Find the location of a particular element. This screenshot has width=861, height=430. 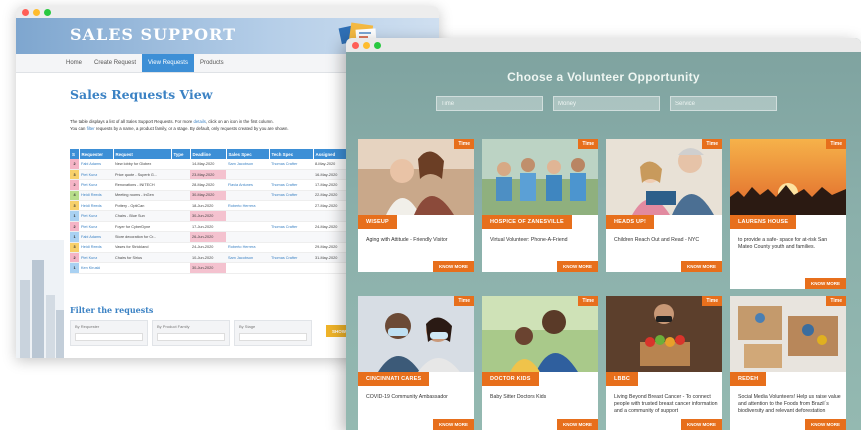

time-input is located at coordinates (489, 103).